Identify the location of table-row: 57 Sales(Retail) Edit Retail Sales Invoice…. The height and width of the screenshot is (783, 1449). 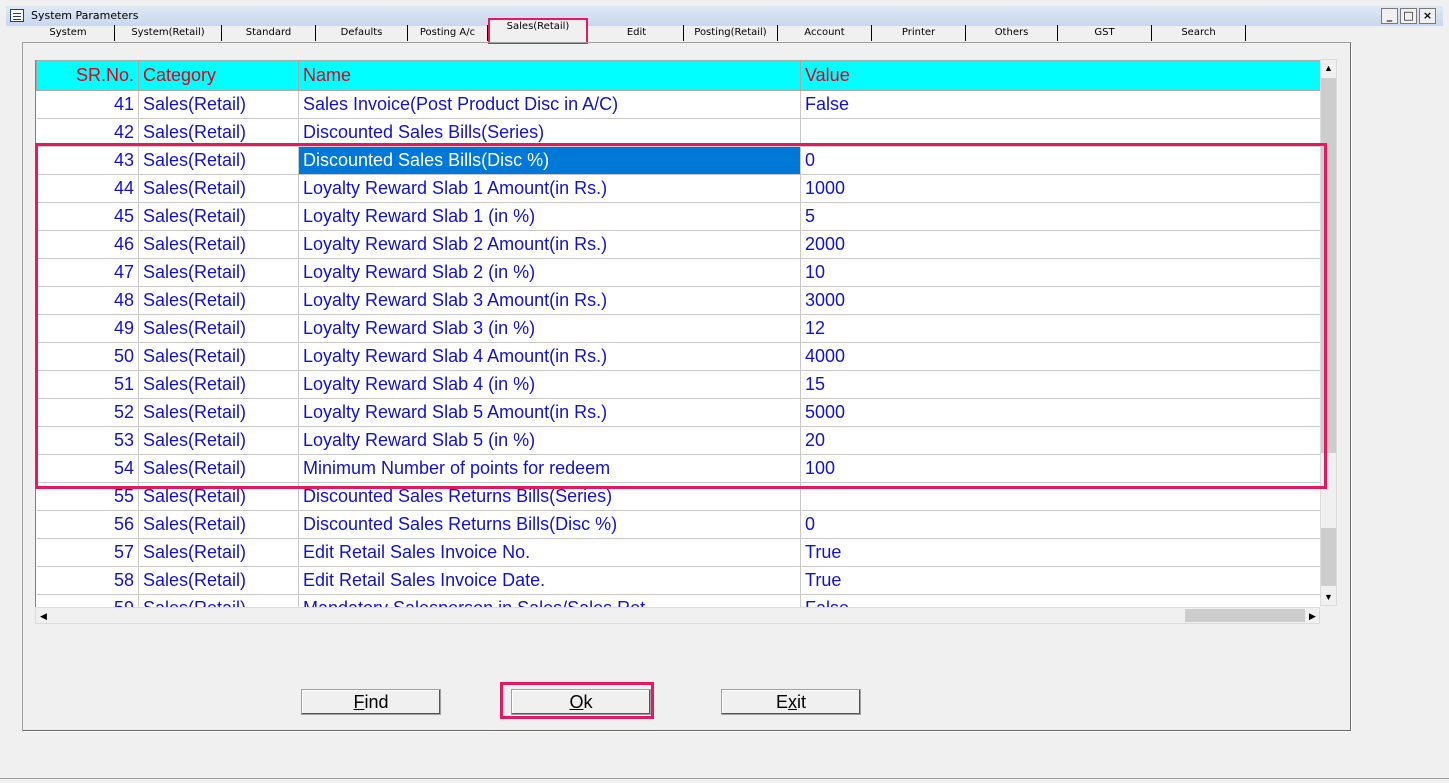
(678, 552).